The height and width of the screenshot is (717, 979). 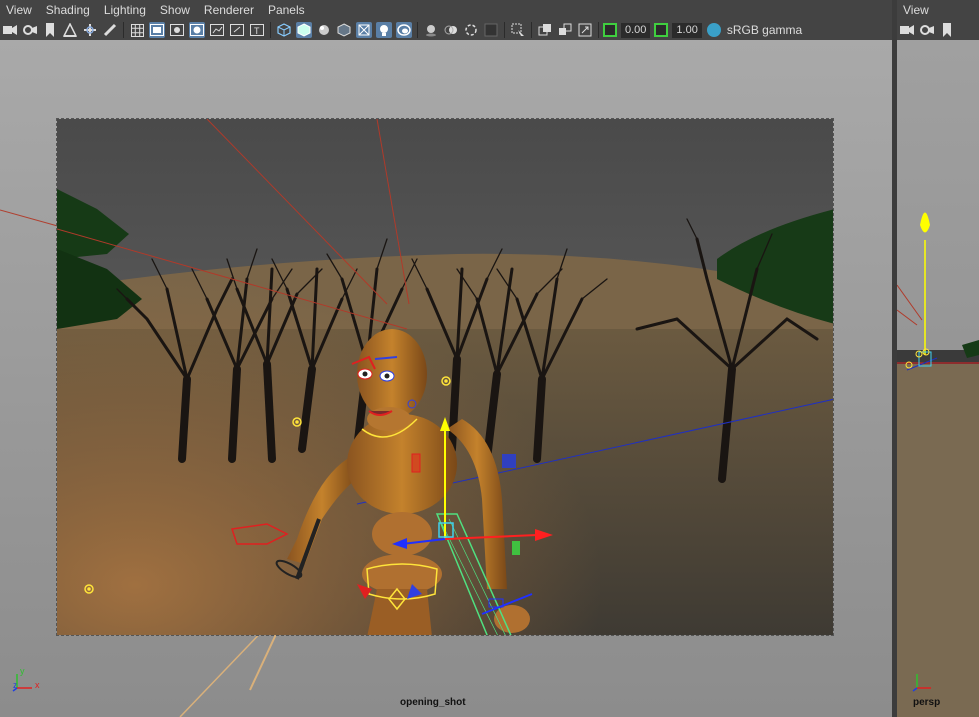 What do you see at coordinates (917, 10) in the screenshot?
I see `side-menu-view: View` at bounding box center [917, 10].